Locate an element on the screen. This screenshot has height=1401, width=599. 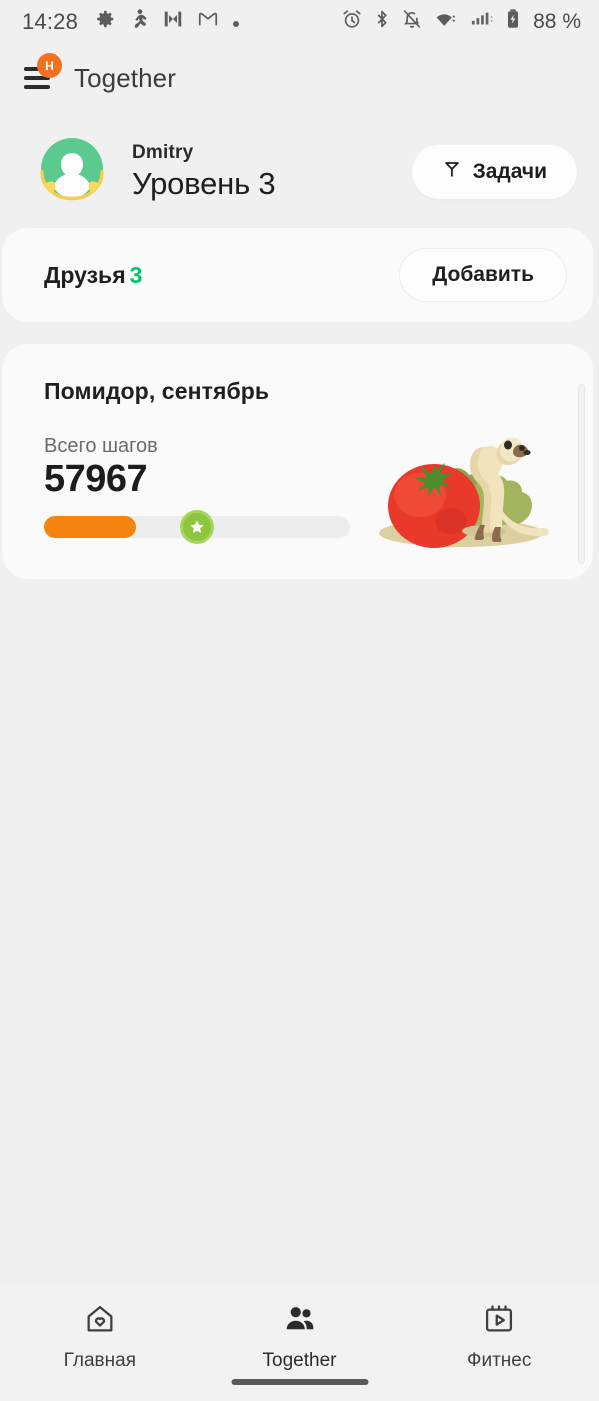
hamburger-menu-icon: H is located at coordinates (42, 74).